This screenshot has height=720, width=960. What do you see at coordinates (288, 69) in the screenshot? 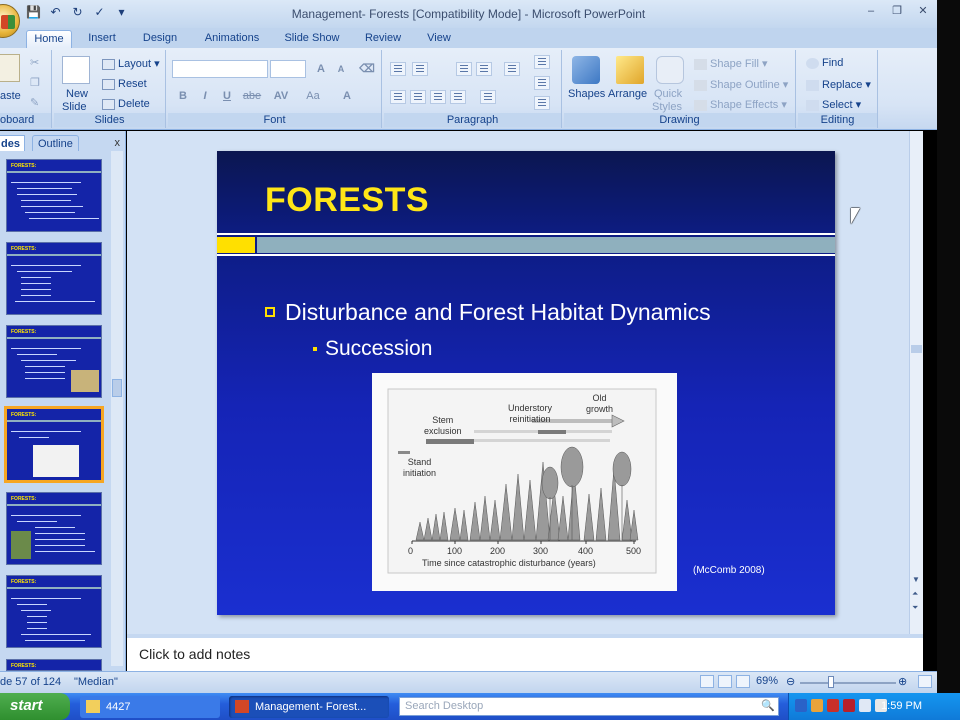
I see `font-size-combo` at bounding box center [288, 69].